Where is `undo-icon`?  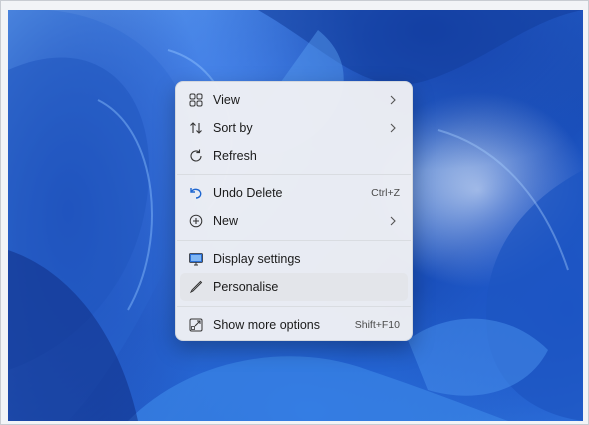 undo-icon is located at coordinates (196, 193).